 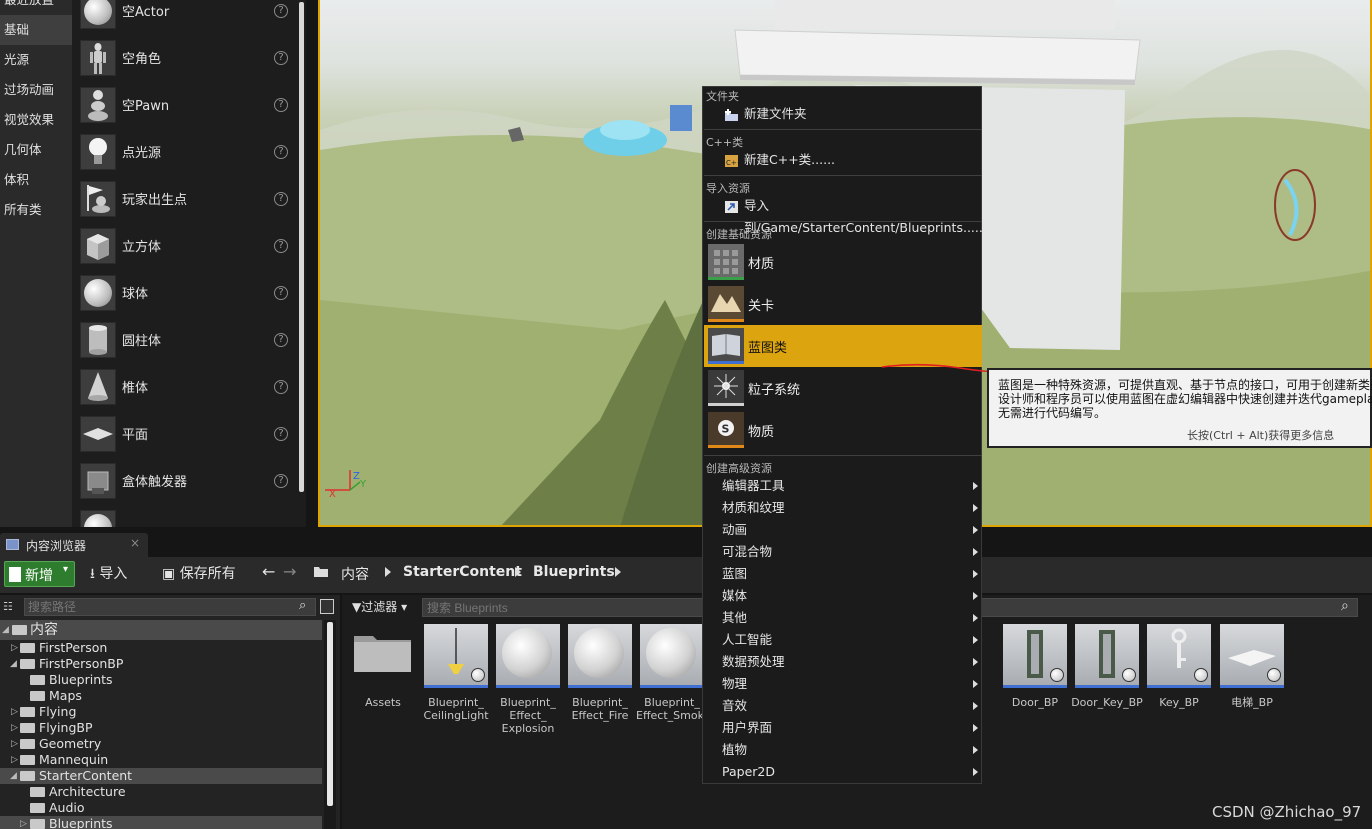 I want to click on view-options-icon, so click(x=327, y=606).